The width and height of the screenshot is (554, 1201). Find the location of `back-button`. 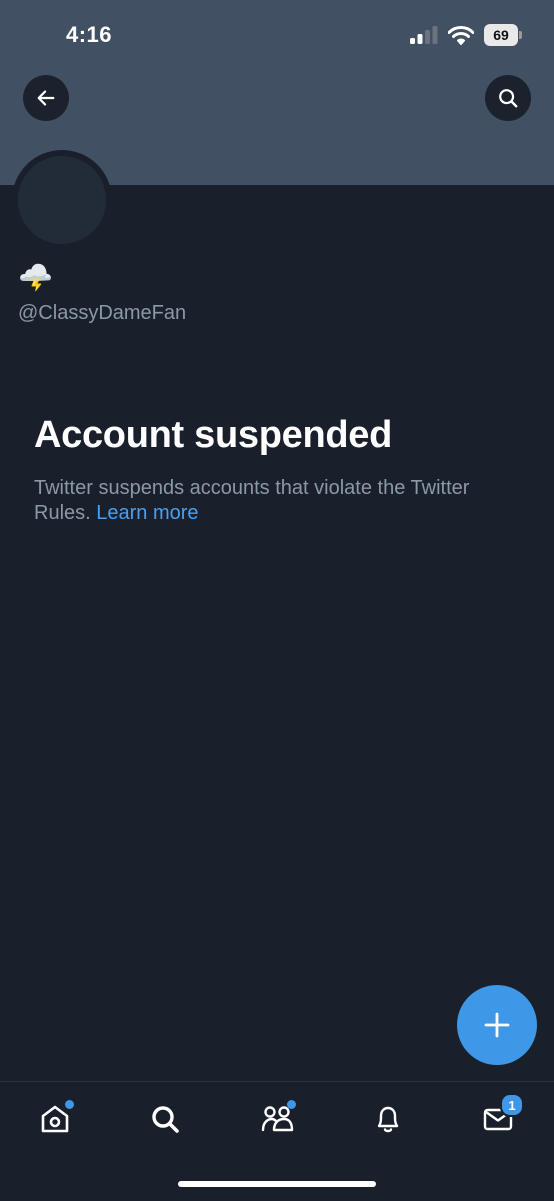

back-button is located at coordinates (46, 98).